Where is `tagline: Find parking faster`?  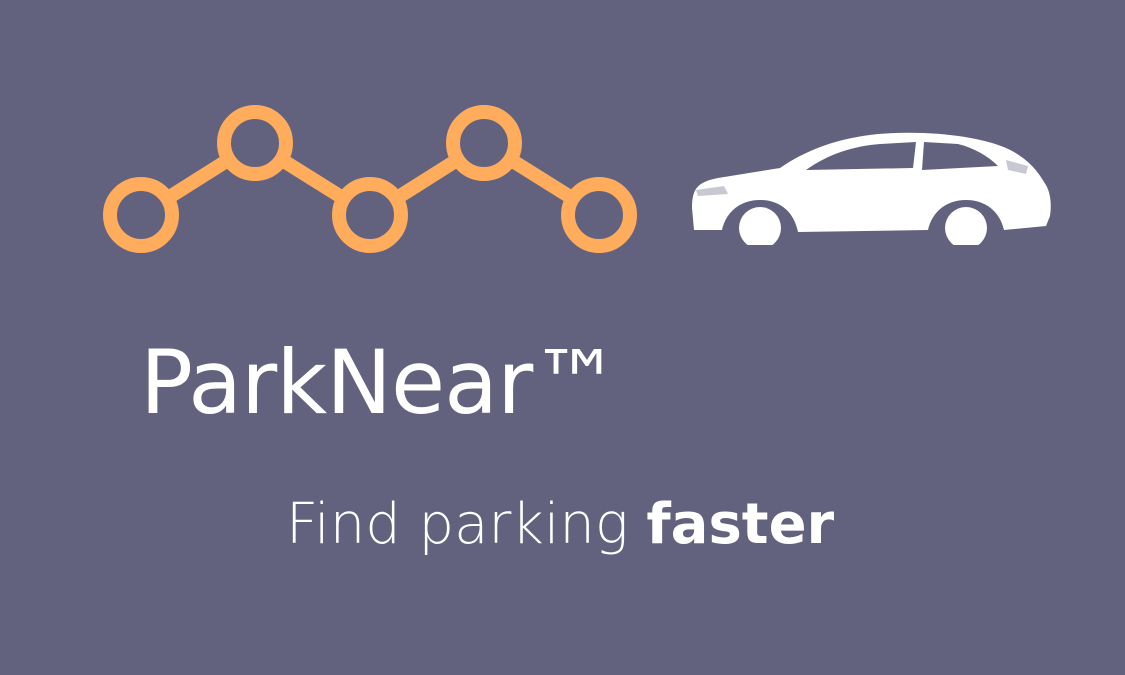 tagline: Find parking faster is located at coordinates (560, 525).